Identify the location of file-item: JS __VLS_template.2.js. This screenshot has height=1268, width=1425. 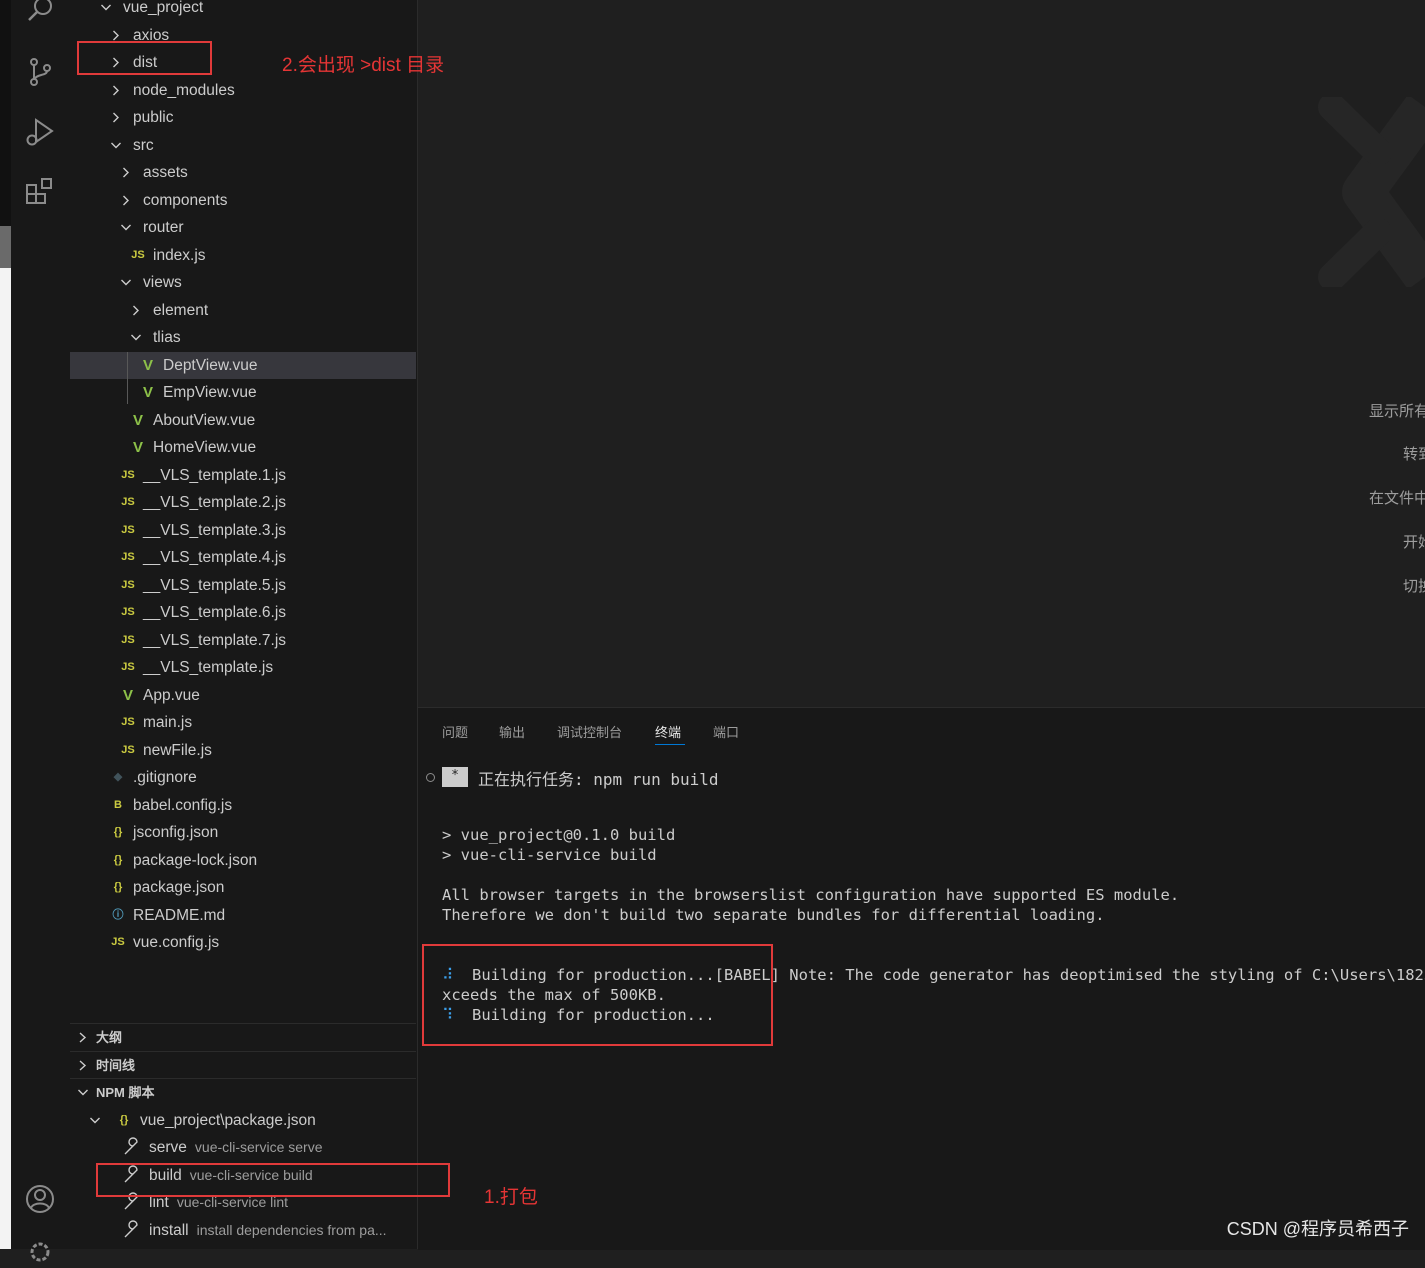
(243, 502).